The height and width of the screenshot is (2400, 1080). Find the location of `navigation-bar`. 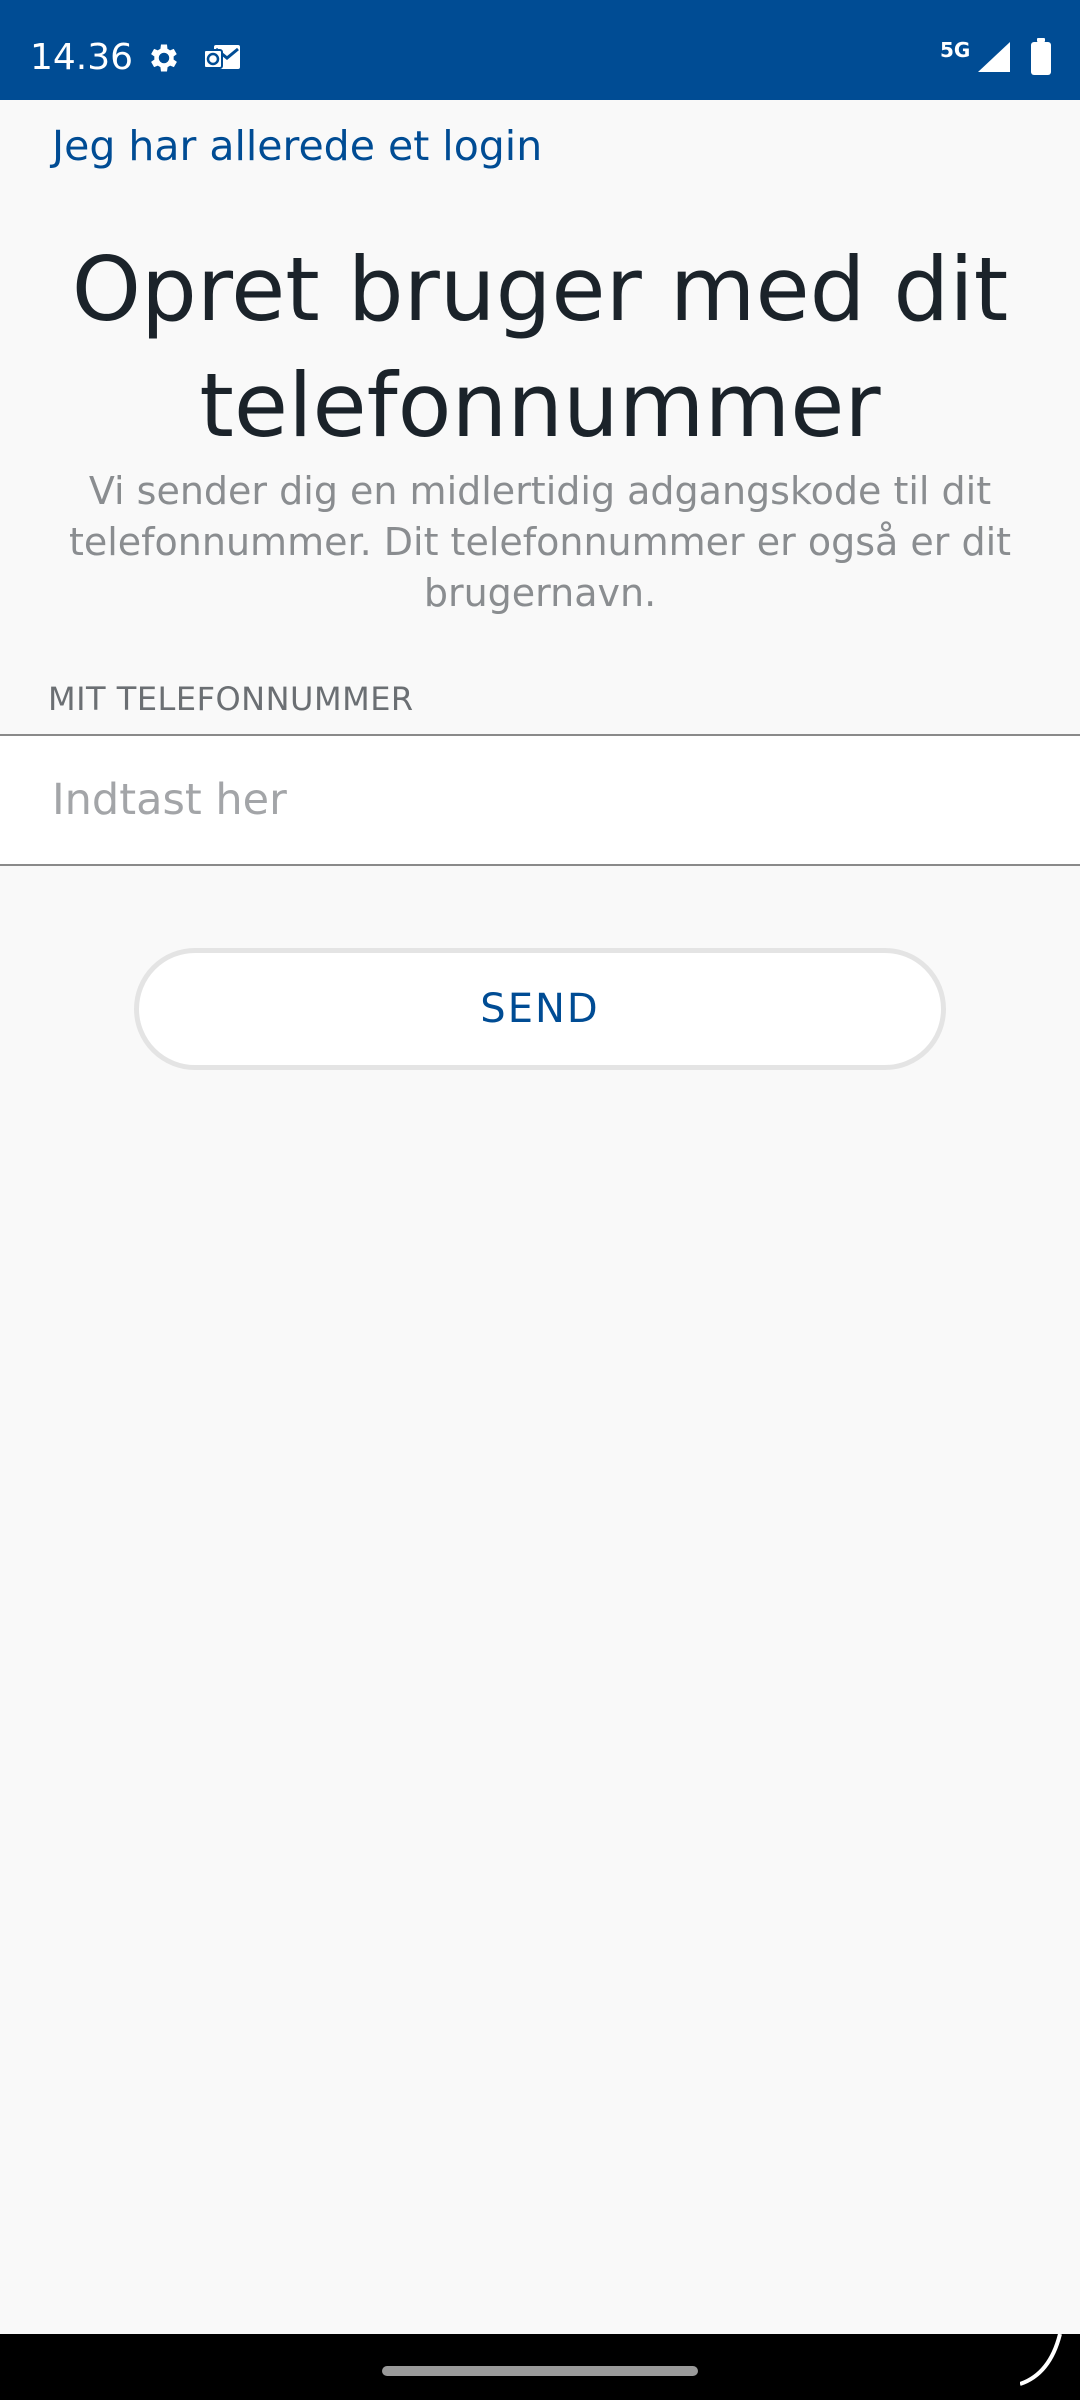

navigation-bar is located at coordinates (540, 2367).